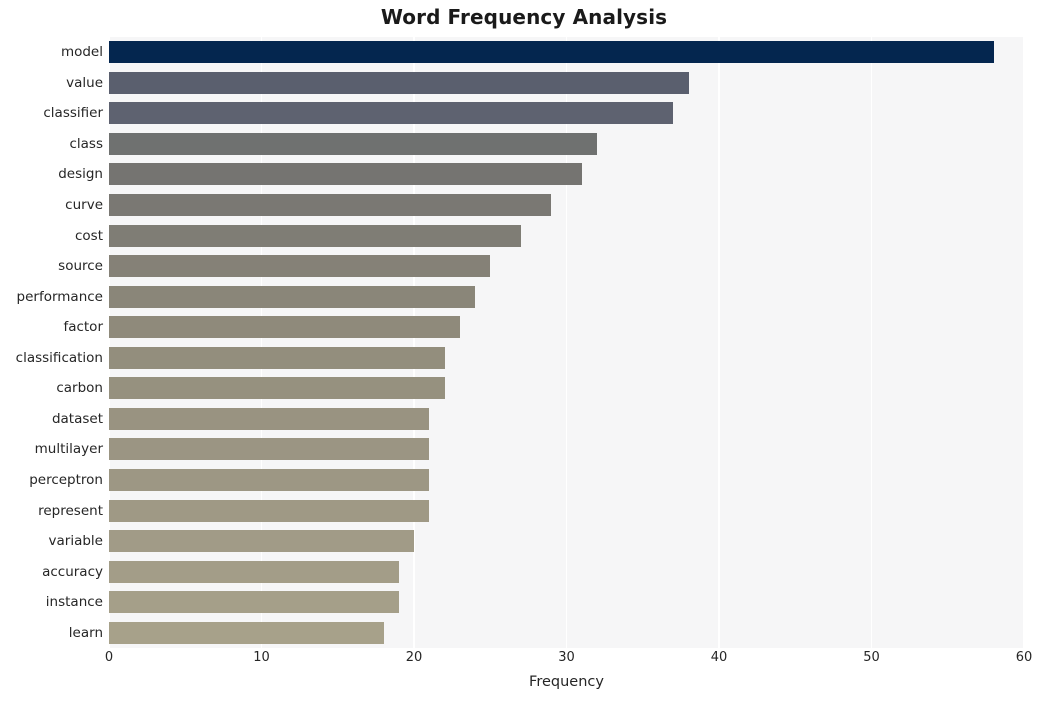 This screenshot has width=1048, height=701. I want to click on y-tick-label-design: design, so click(80, 174).